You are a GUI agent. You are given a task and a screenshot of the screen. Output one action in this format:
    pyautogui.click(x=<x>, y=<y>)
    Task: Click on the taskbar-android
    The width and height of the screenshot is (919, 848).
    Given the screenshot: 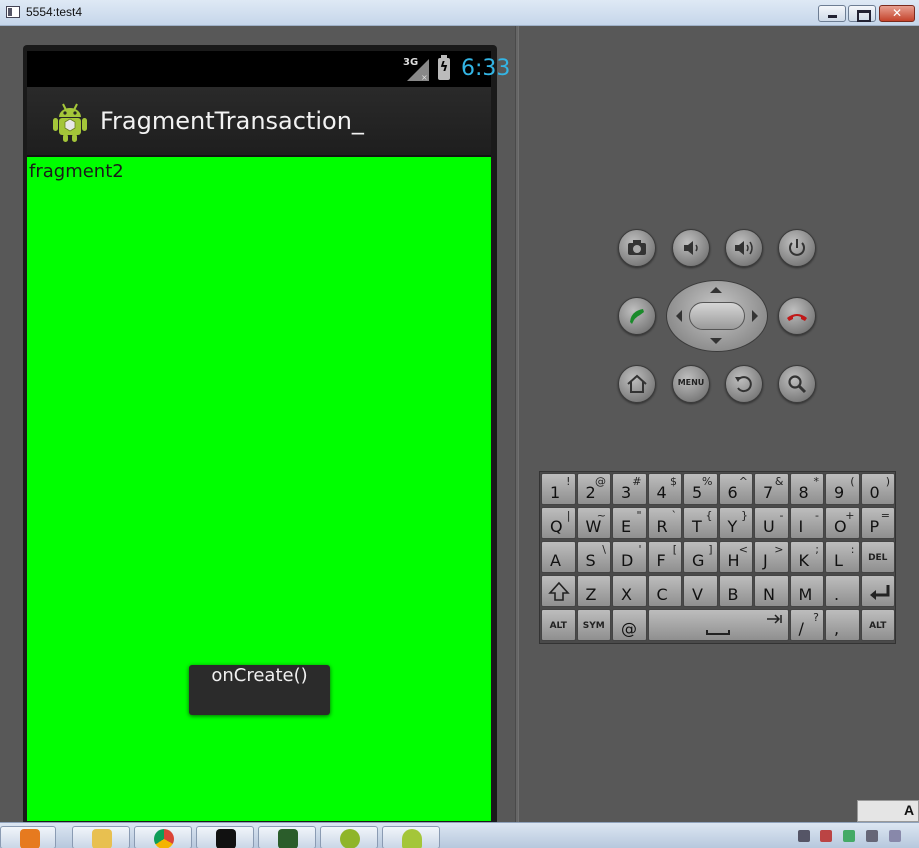 What is the action you would take?
    pyautogui.click(x=411, y=837)
    